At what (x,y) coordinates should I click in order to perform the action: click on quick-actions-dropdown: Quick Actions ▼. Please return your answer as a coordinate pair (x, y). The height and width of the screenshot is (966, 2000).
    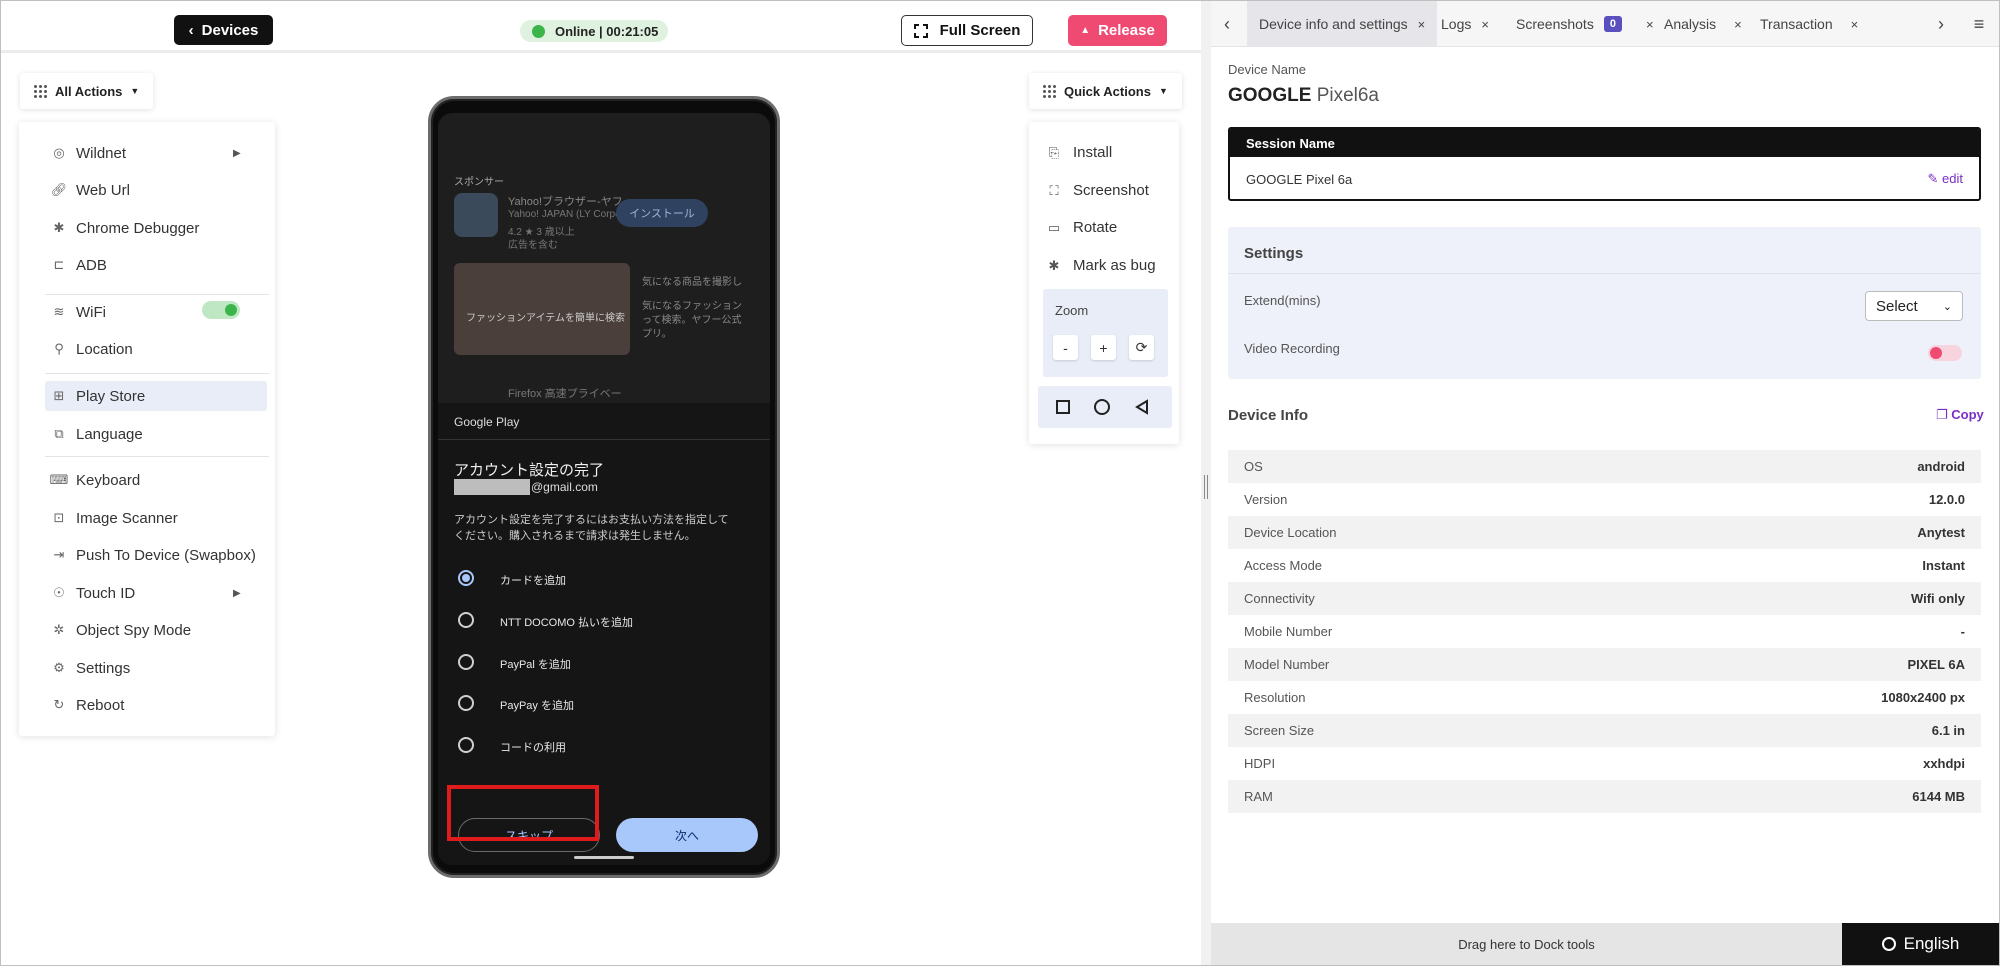
    Looking at the image, I should click on (1105, 91).